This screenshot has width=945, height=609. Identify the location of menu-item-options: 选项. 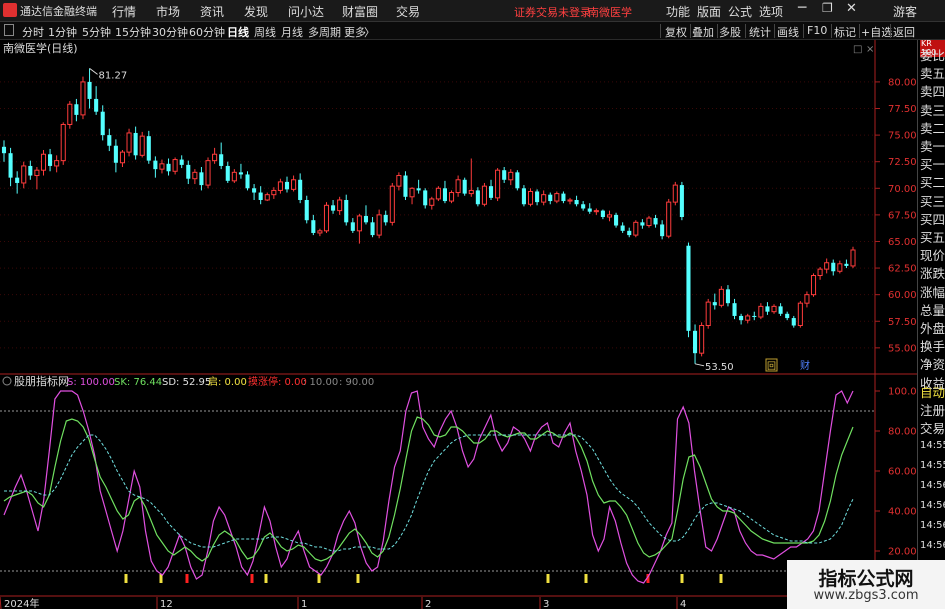
(771, 11).